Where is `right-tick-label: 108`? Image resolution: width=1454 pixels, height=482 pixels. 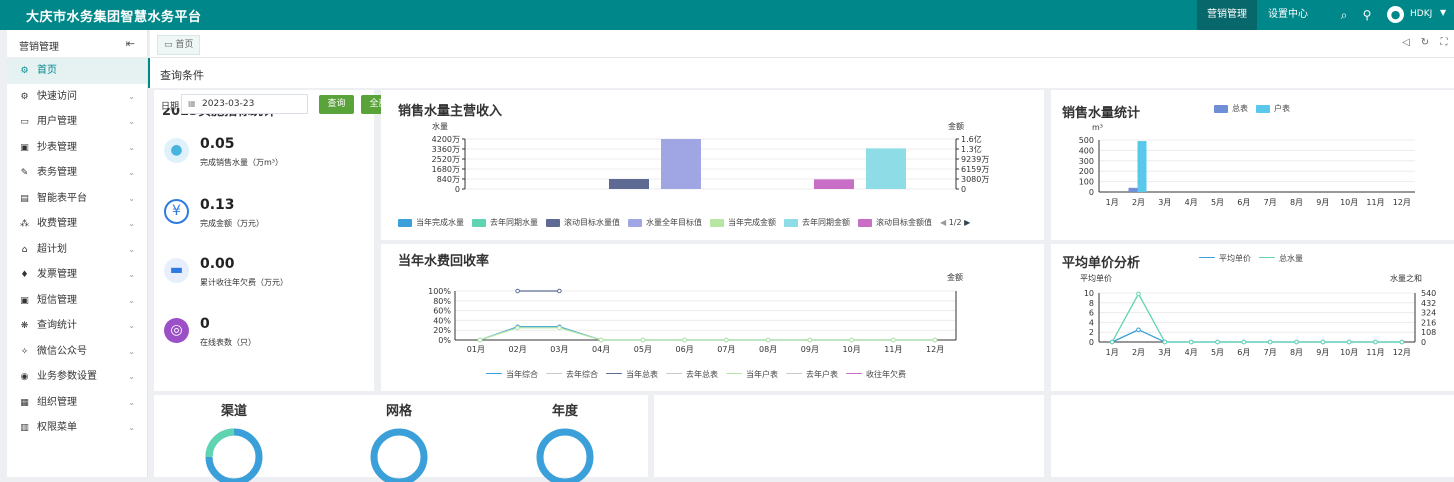 right-tick-label: 108 is located at coordinates (1428, 332).